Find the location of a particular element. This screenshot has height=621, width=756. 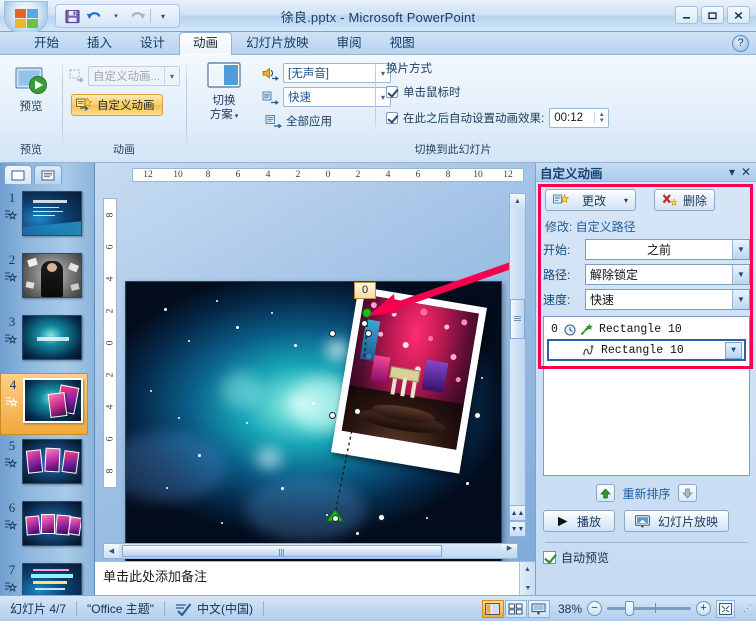

resize-grip-icon: ⋰ is located at coordinates (747, 608).